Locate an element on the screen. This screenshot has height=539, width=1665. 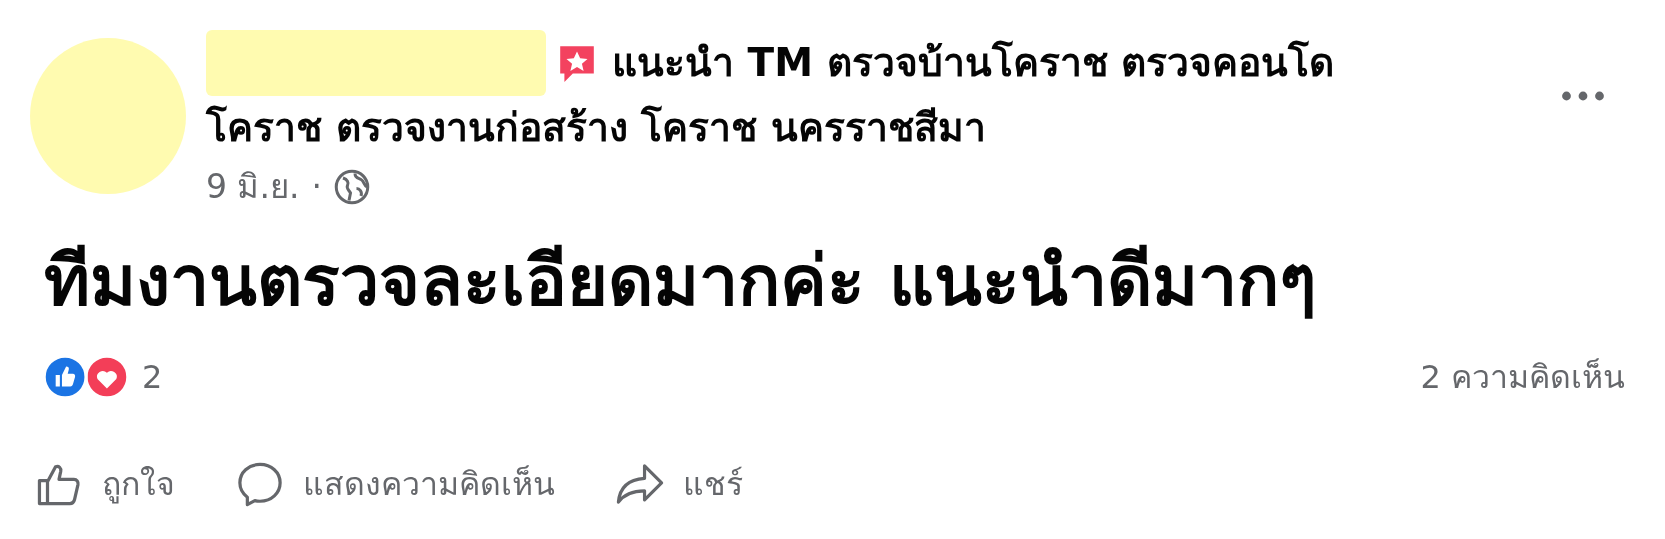
globe-icon is located at coordinates (351, 186).